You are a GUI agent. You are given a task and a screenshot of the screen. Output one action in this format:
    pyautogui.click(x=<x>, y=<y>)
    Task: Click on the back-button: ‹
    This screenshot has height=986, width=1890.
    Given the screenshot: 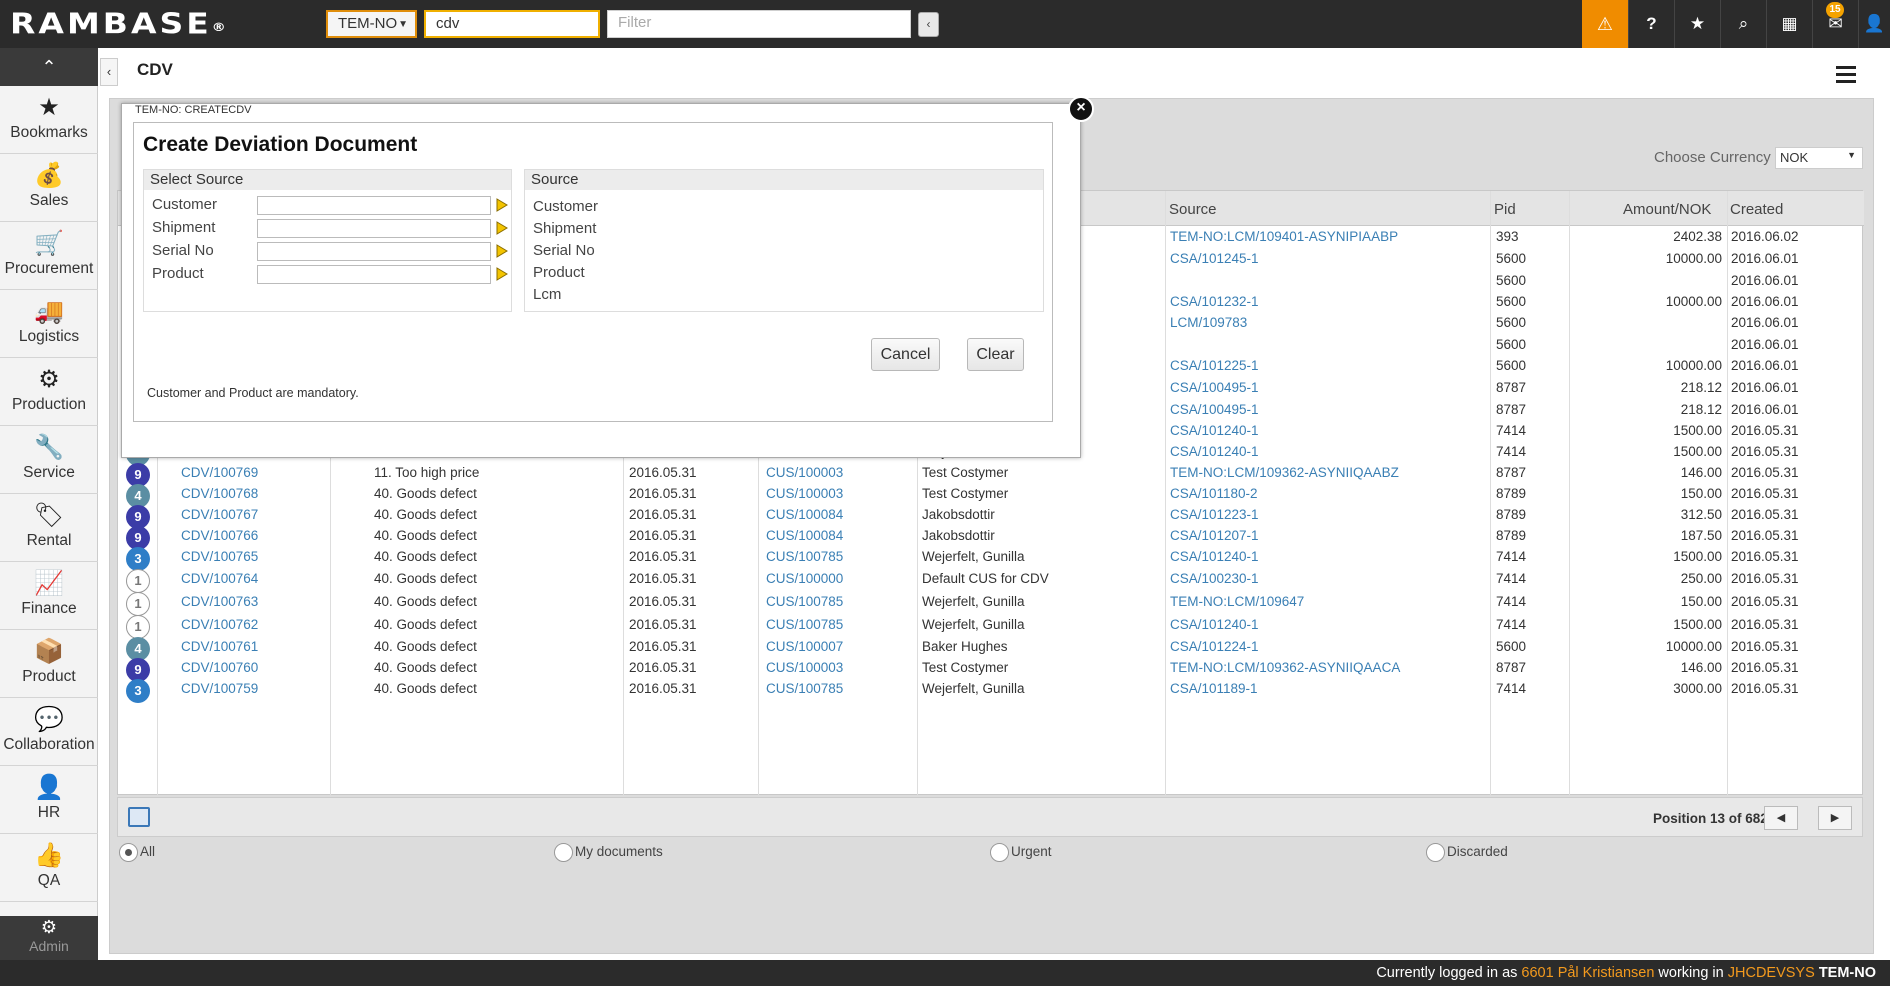 What is the action you would take?
    pyautogui.click(x=109, y=72)
    